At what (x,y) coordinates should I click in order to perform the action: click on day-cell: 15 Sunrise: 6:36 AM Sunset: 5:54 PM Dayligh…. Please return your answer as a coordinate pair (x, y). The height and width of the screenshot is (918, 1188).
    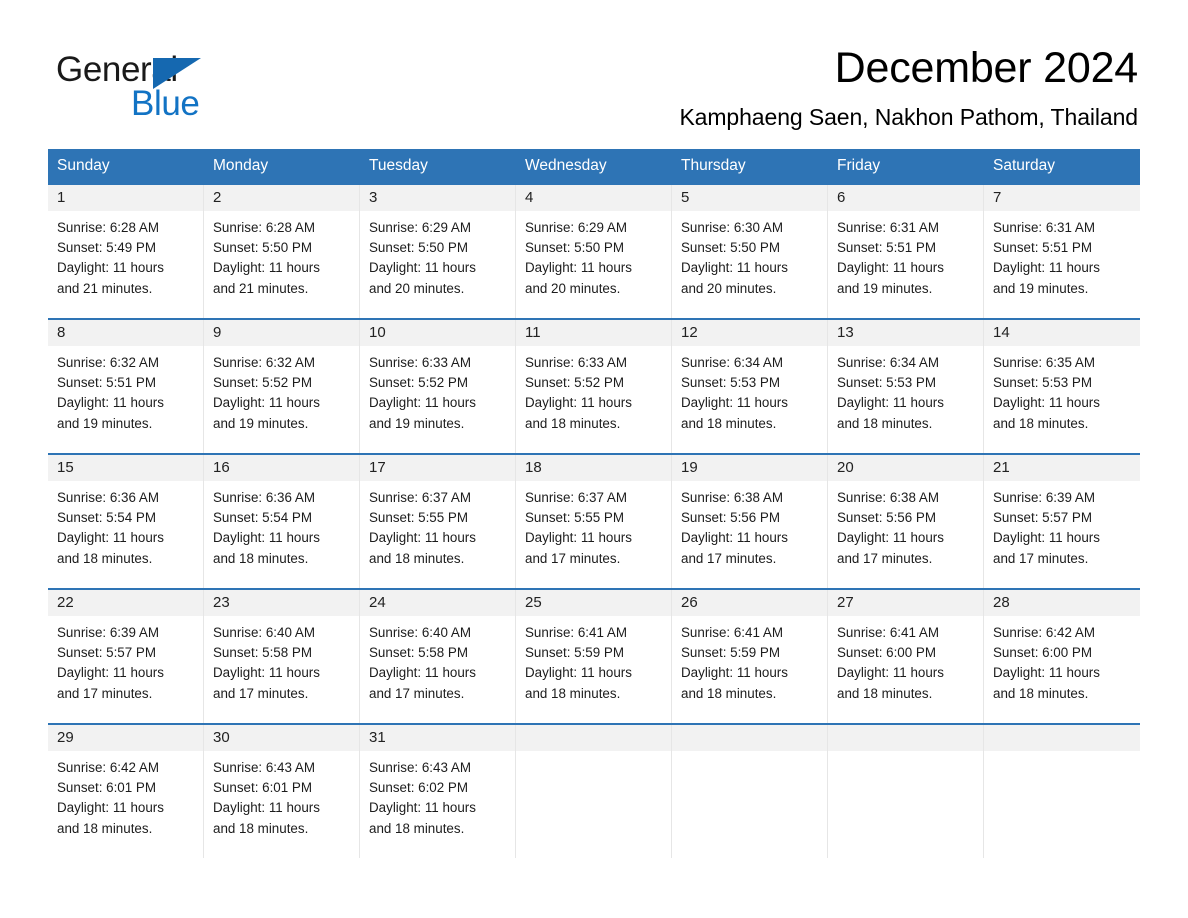
    Looking at the image, I should click on (126, 521).